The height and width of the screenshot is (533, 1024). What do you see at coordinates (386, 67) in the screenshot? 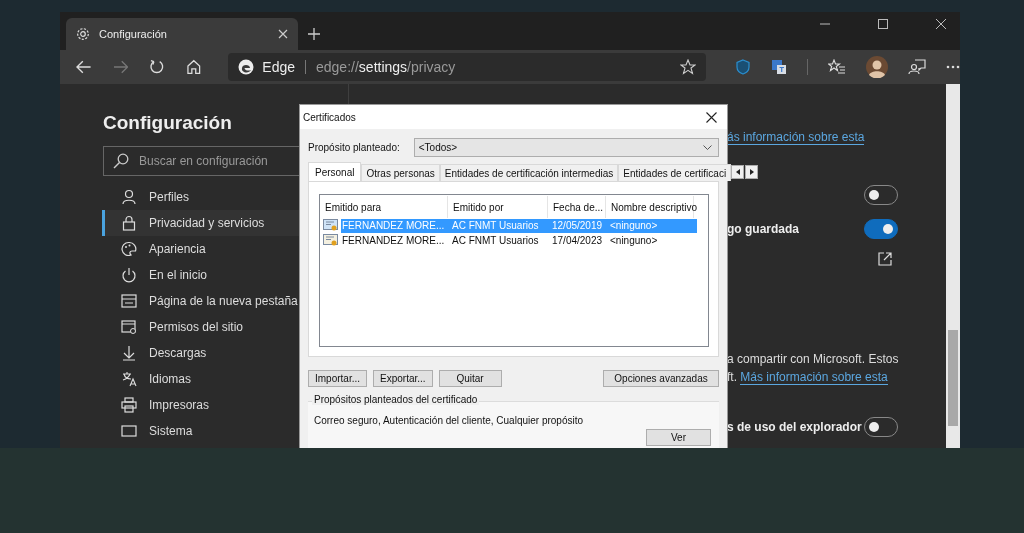
I see `url-text: edge://settings/privacy` at bounding box center [386, 67].